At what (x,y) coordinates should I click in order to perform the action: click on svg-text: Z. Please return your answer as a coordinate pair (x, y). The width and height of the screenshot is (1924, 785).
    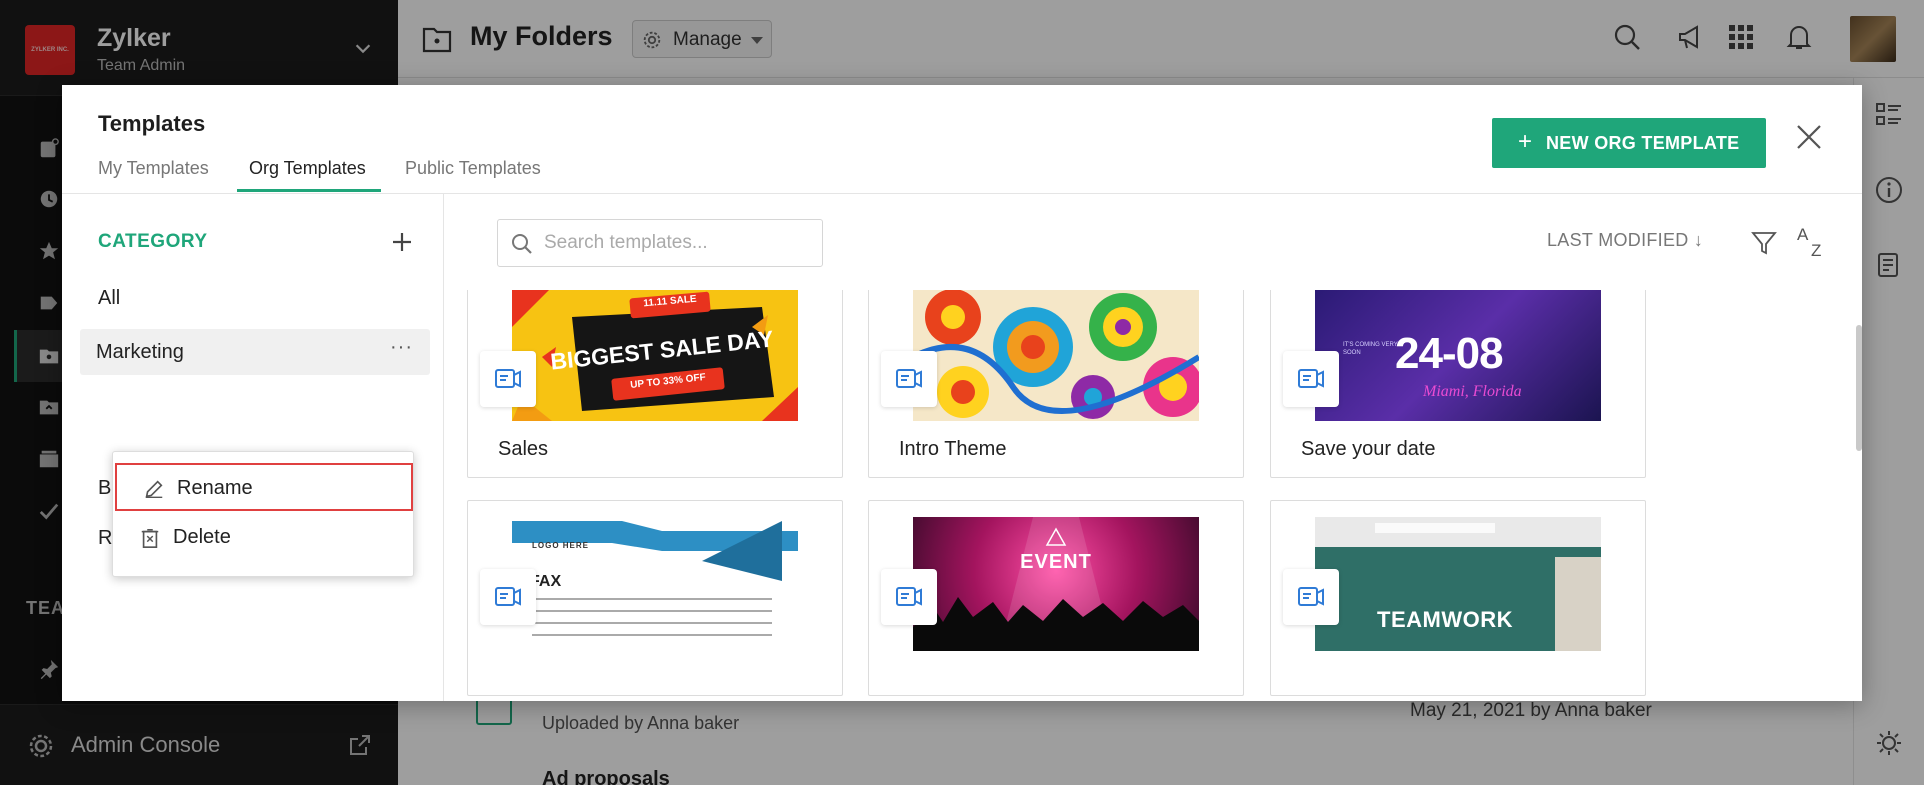
    Looking at the image, I should click on (1816, 249).